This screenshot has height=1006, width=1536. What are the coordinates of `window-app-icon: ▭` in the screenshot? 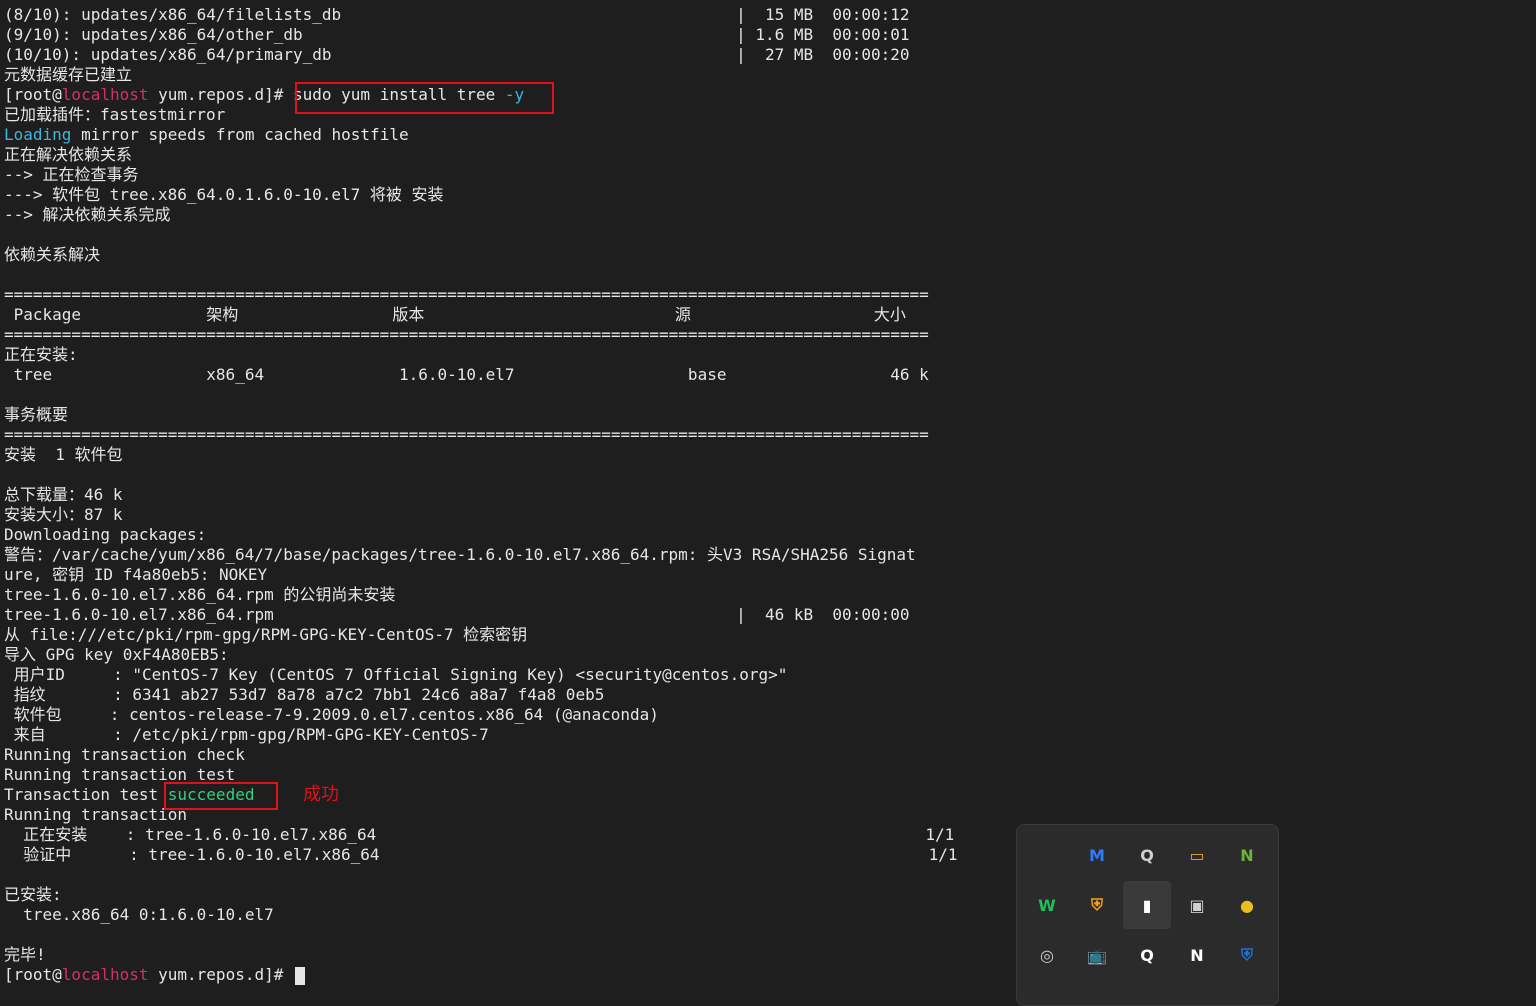 It's located at (1197, 855).